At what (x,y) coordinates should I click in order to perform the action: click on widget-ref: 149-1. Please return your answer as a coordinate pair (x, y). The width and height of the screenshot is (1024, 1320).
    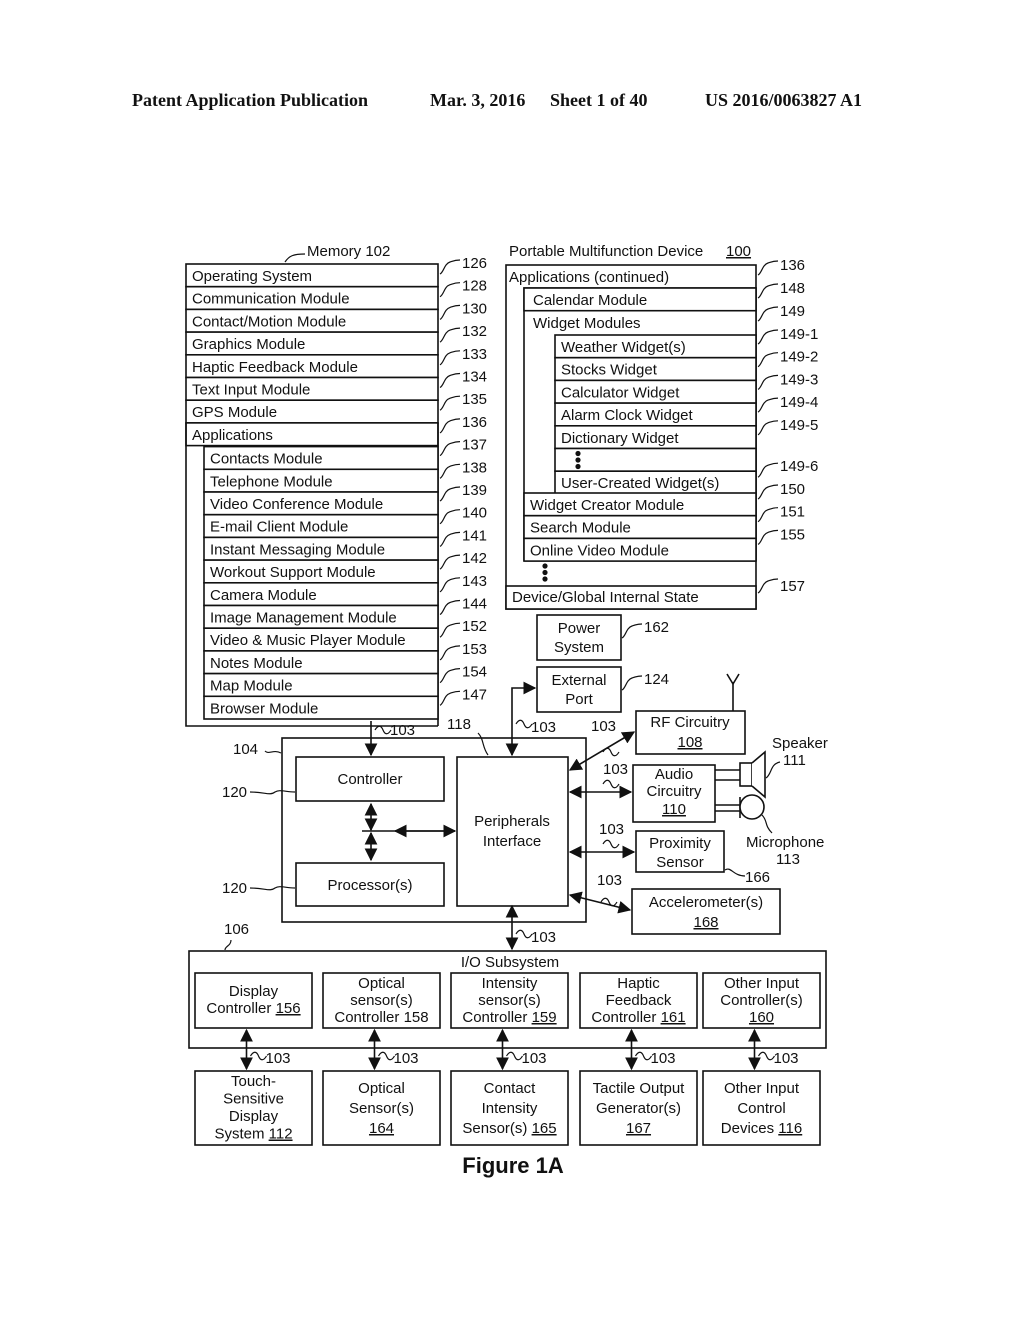
    Looking at the image, I should click on (799, 334).